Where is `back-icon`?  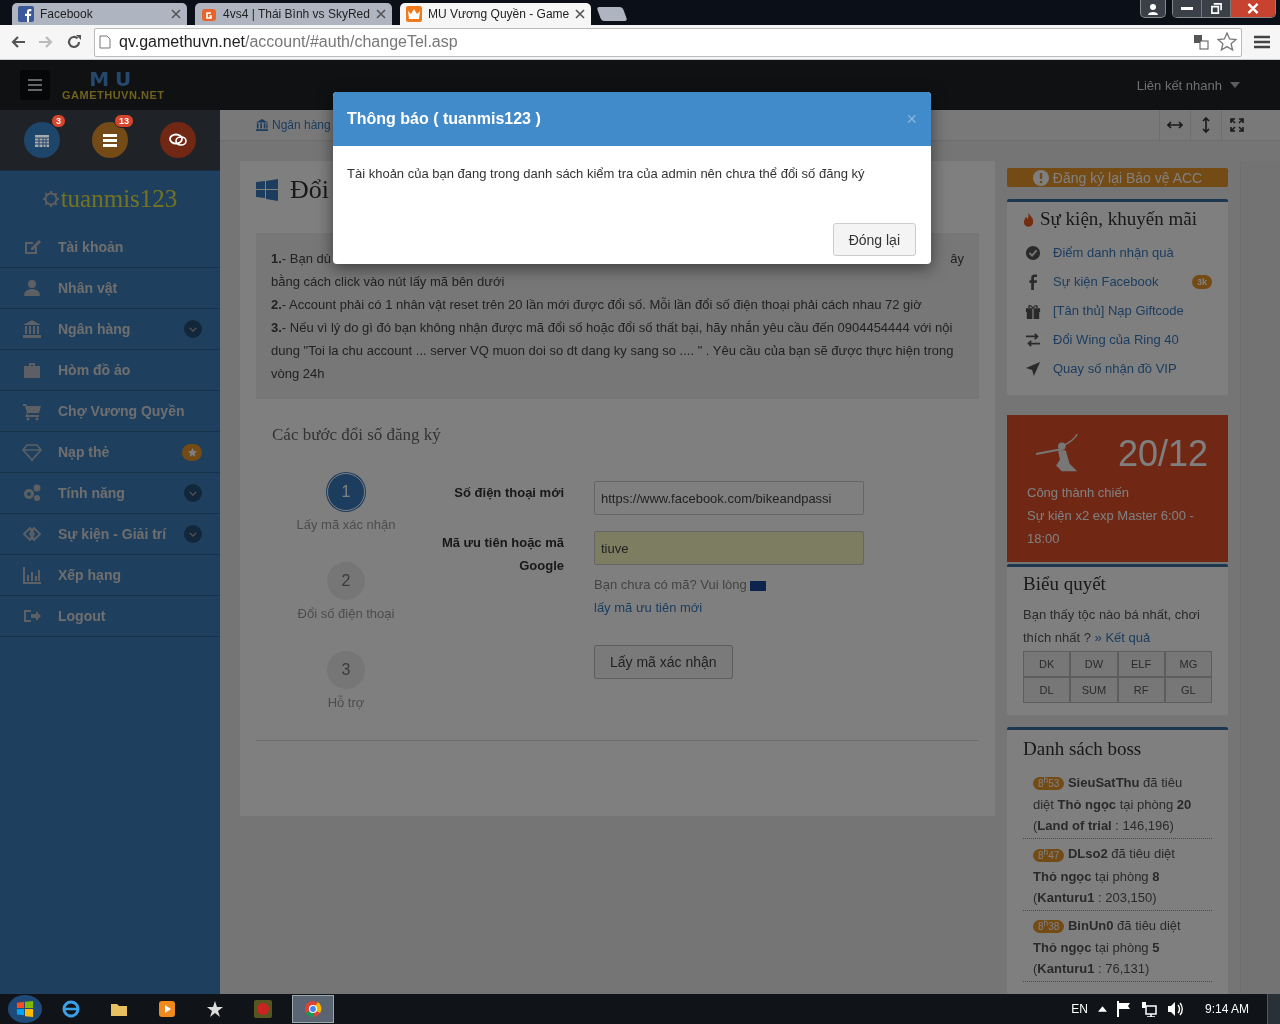
back-icon is located at coordinates (18, 42).